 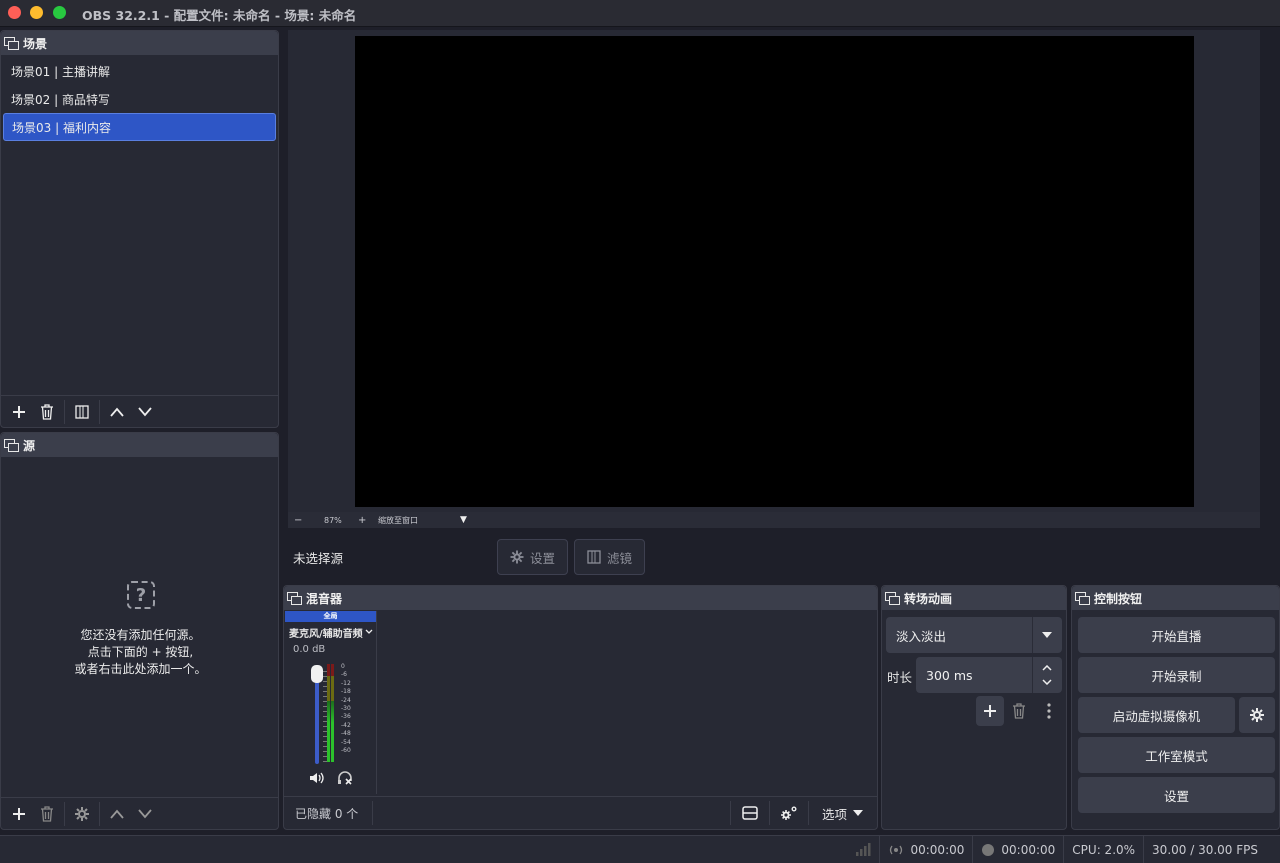 What do you see at coordinates (989, 675) in the screenshot?
I see `duration-spinbox: 300 ms` at bounding box center [989, 675].